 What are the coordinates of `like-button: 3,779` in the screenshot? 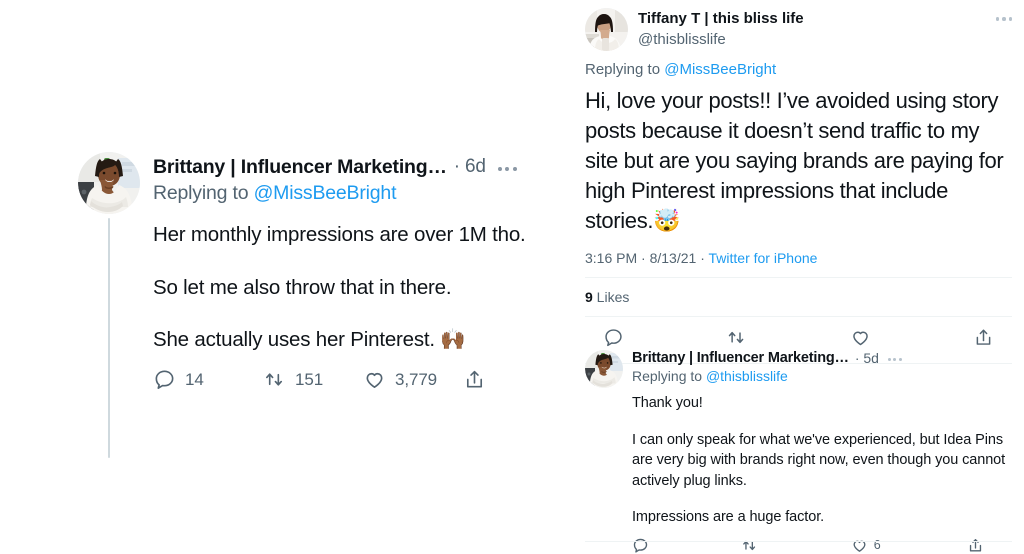 It's located at (413, 379).